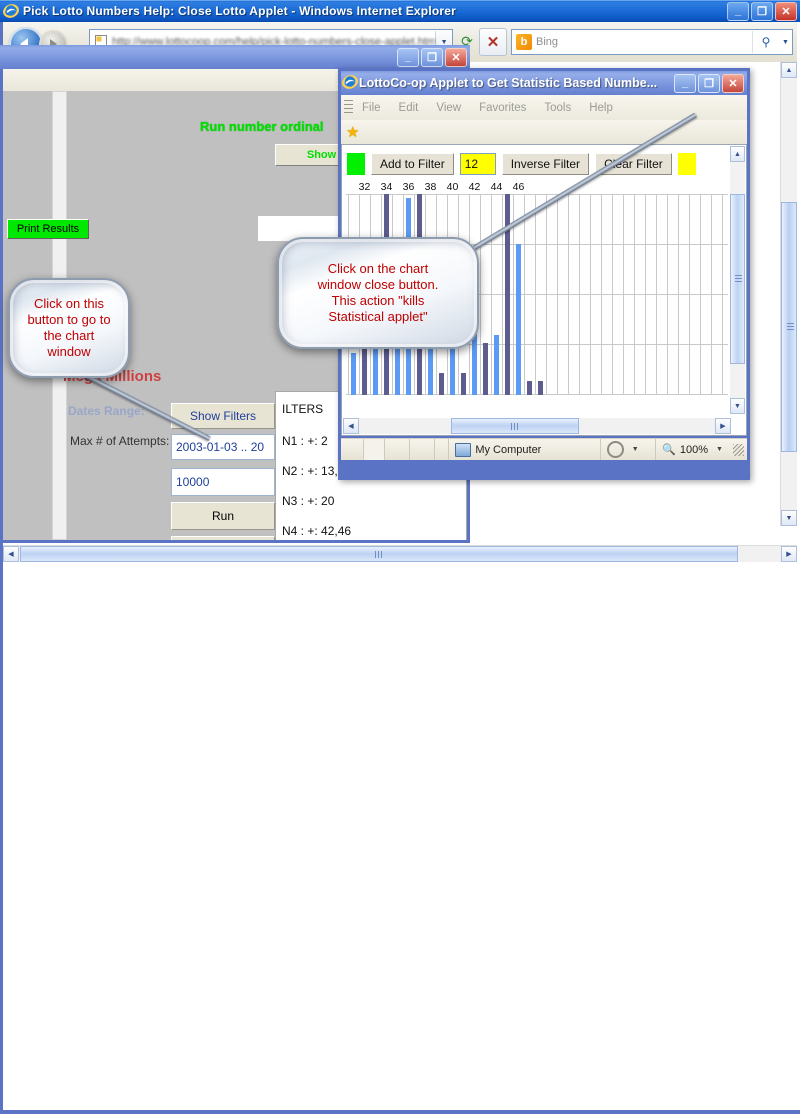 This screenshot has width=800, height=1114. I want to click on mid-window-controls: _ ❐ ✕, so click(433, 57).